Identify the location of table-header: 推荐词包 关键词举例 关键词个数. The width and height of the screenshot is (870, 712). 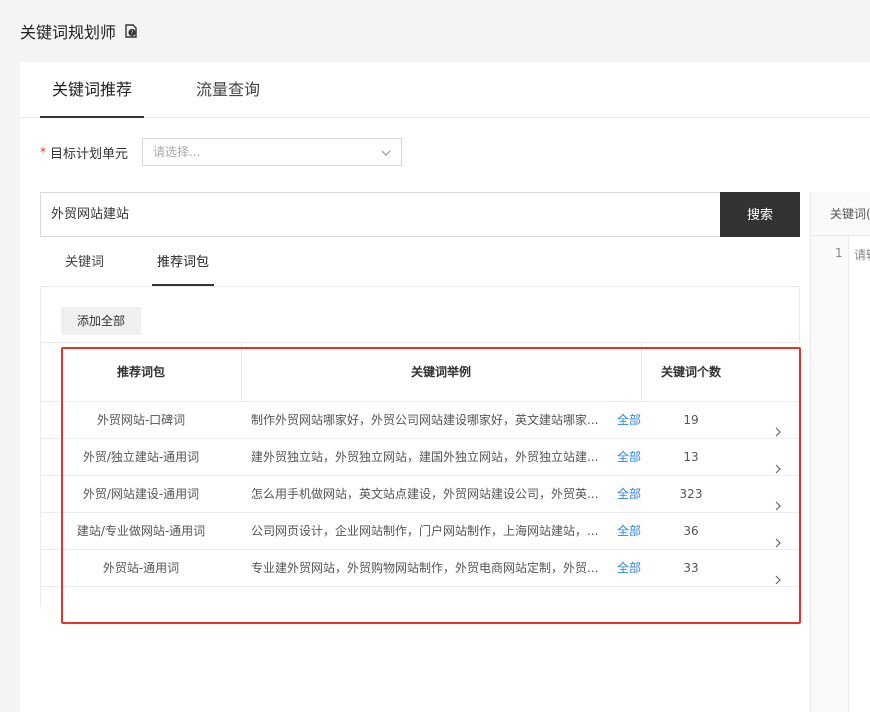
(421, 372).